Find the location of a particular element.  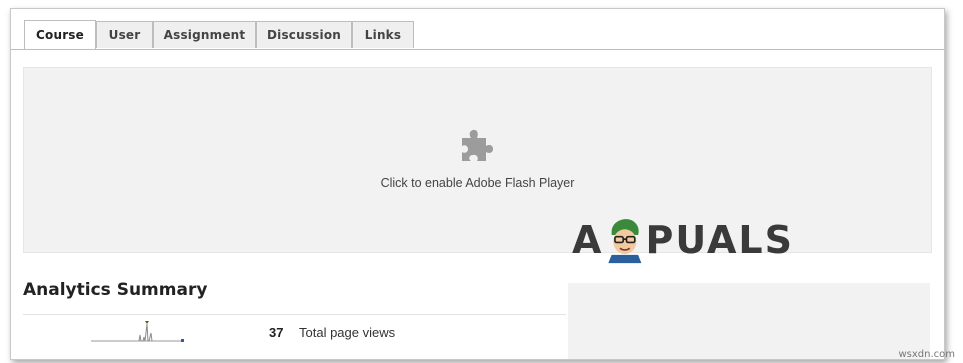

appuals-watermark: A PUALS is located at coordinates (683, 240).